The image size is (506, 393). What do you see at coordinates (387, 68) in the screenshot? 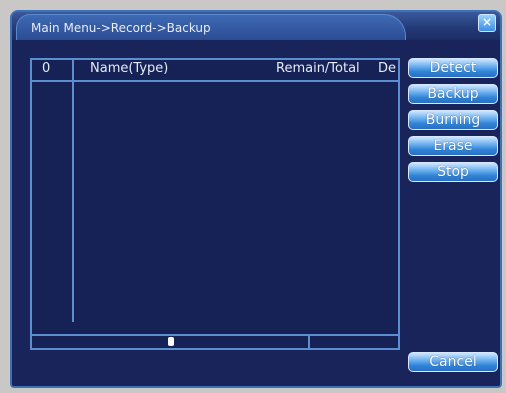
I see `header-device: De` at bounding box center [387, 68].